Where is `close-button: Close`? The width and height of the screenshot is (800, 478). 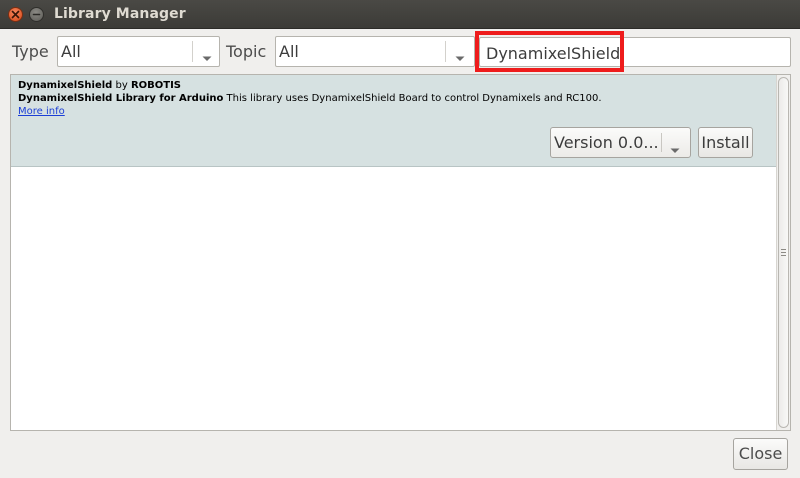
close-button: Close is located at coordinates (760, 454).